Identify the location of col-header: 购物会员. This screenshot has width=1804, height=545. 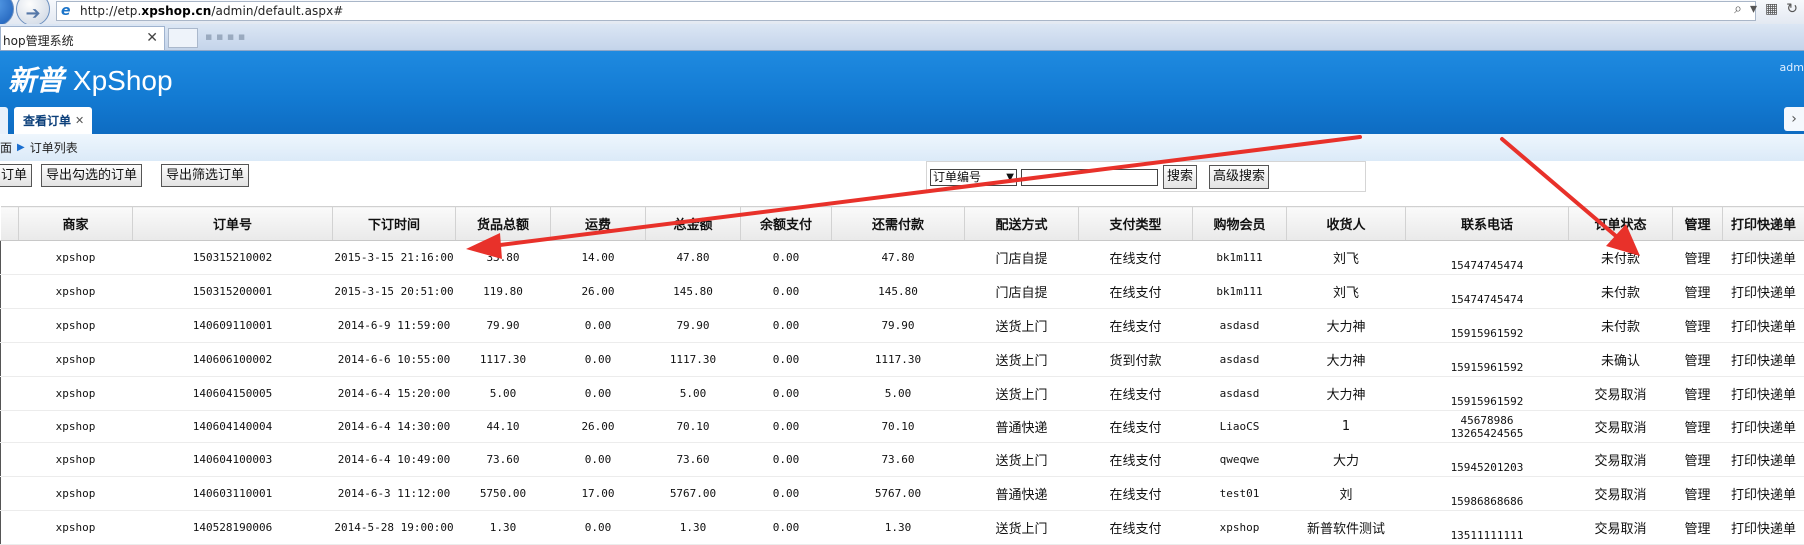
(1240, 224).